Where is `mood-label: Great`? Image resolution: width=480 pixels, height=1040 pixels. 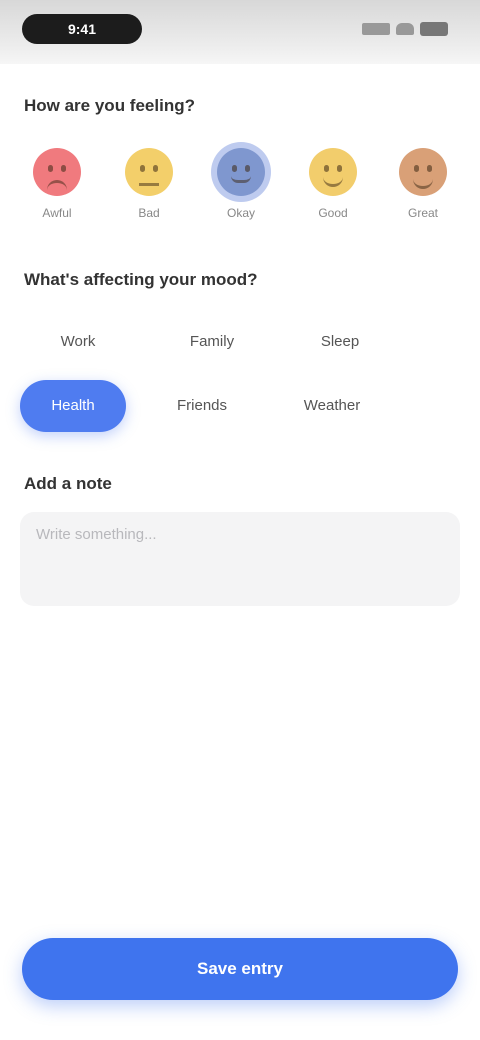
mood-label: Great is located at coordinates (422, 213).